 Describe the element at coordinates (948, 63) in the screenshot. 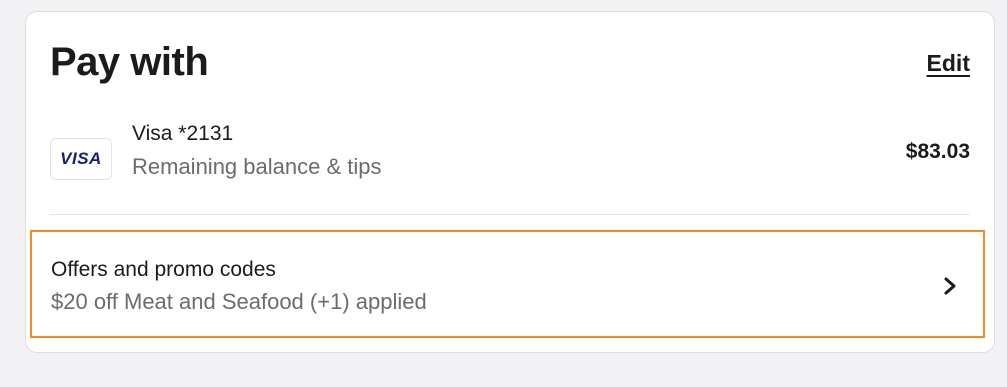

I see `edit-button: Edit` at that location.